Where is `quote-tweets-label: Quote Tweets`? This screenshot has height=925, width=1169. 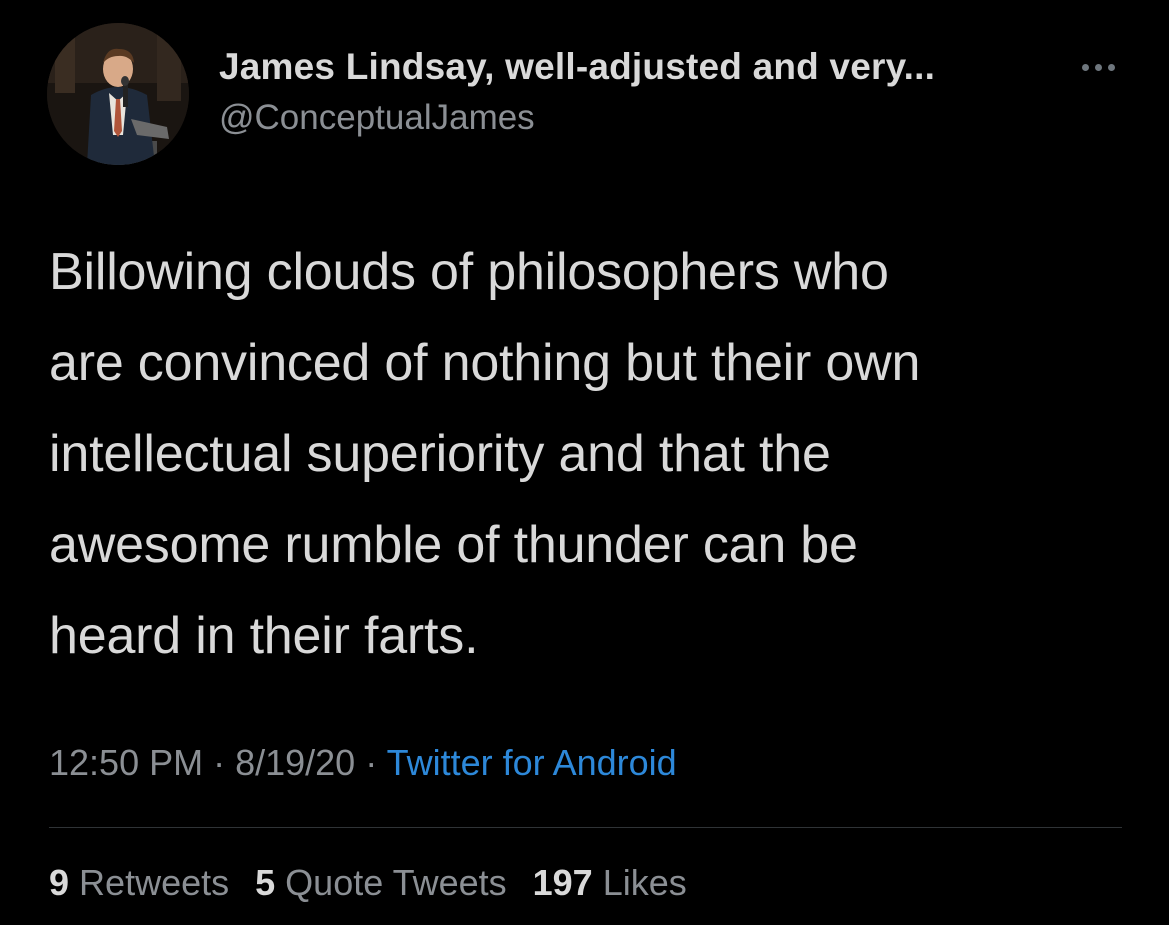 quote-tweets-label: Quote Tweets is located at coordinates (396, 882).